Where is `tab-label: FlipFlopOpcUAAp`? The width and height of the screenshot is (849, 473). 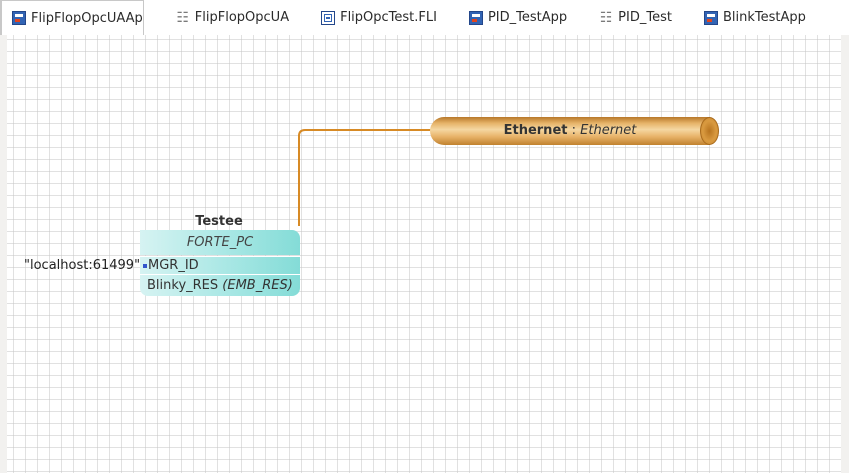
tab-label: FlipFlopOpcUAAp is located at coordinates (87, 18).